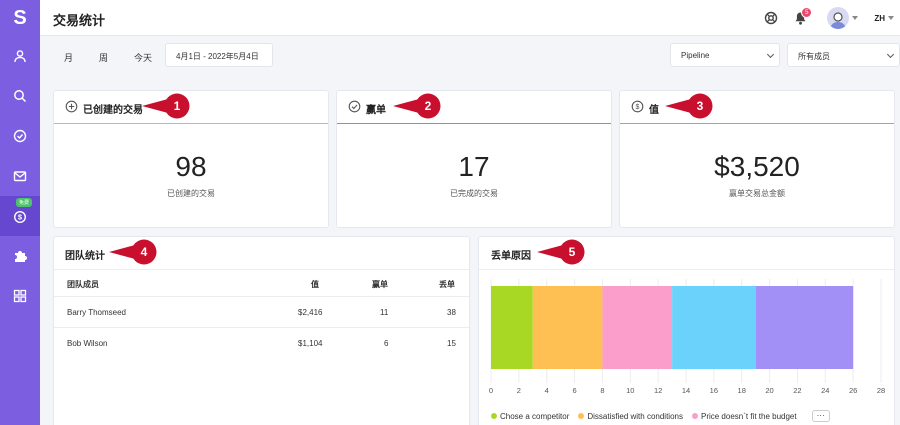  What do you see at coordinates (177, 106) in the screenshot?
I see `callout-number: 1` at bounding box center [177, 106].